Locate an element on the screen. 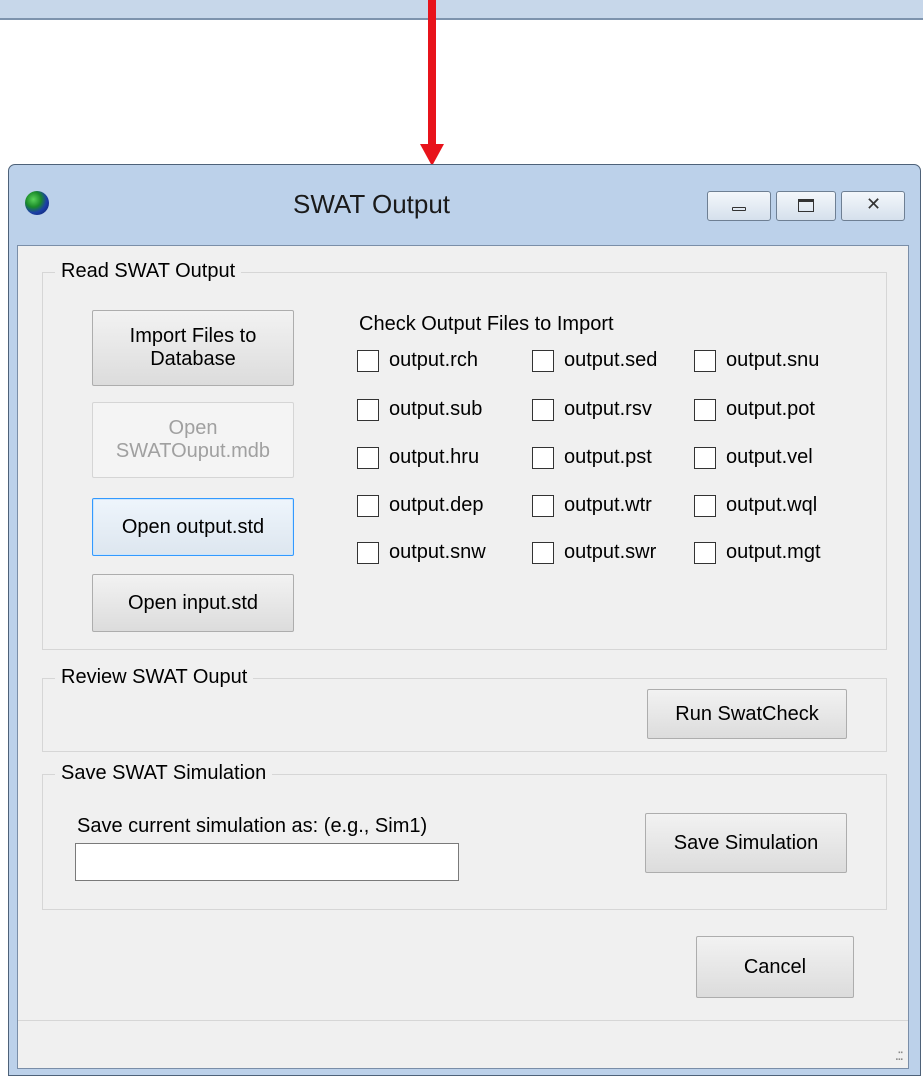 This screenshot has height=1078, width=923. checkbox-label: output.snu is located at coordinates (773, 360).